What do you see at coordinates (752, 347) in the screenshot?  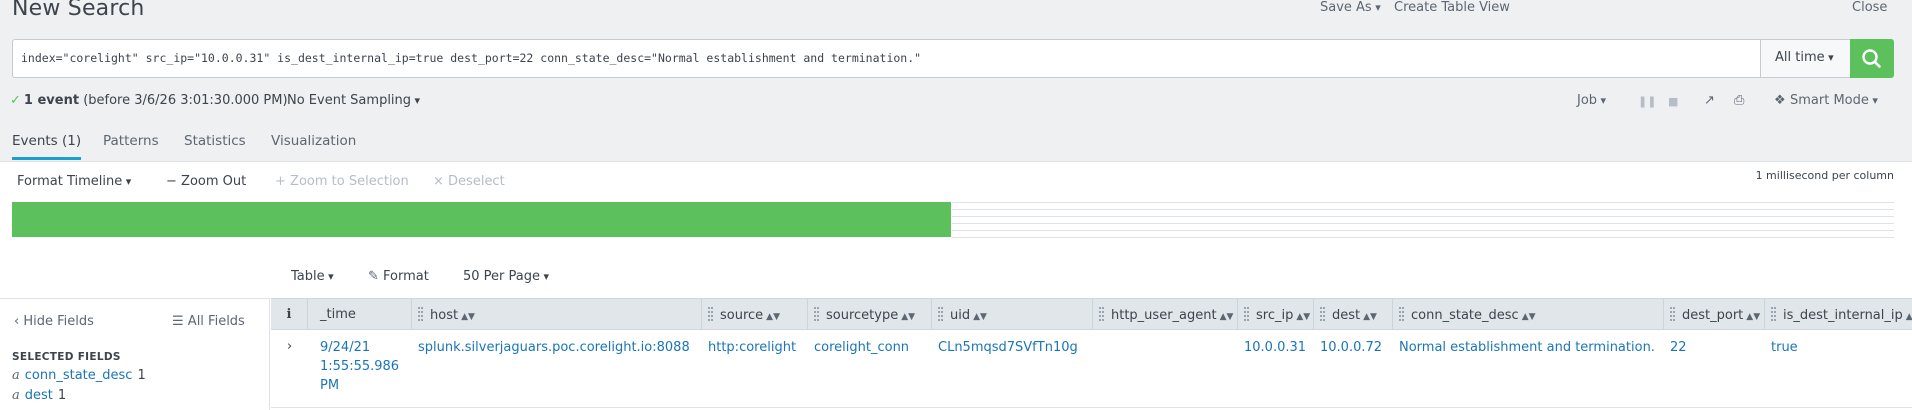 I see `cell-source: http:corelight` at bounding box center [752, 347].